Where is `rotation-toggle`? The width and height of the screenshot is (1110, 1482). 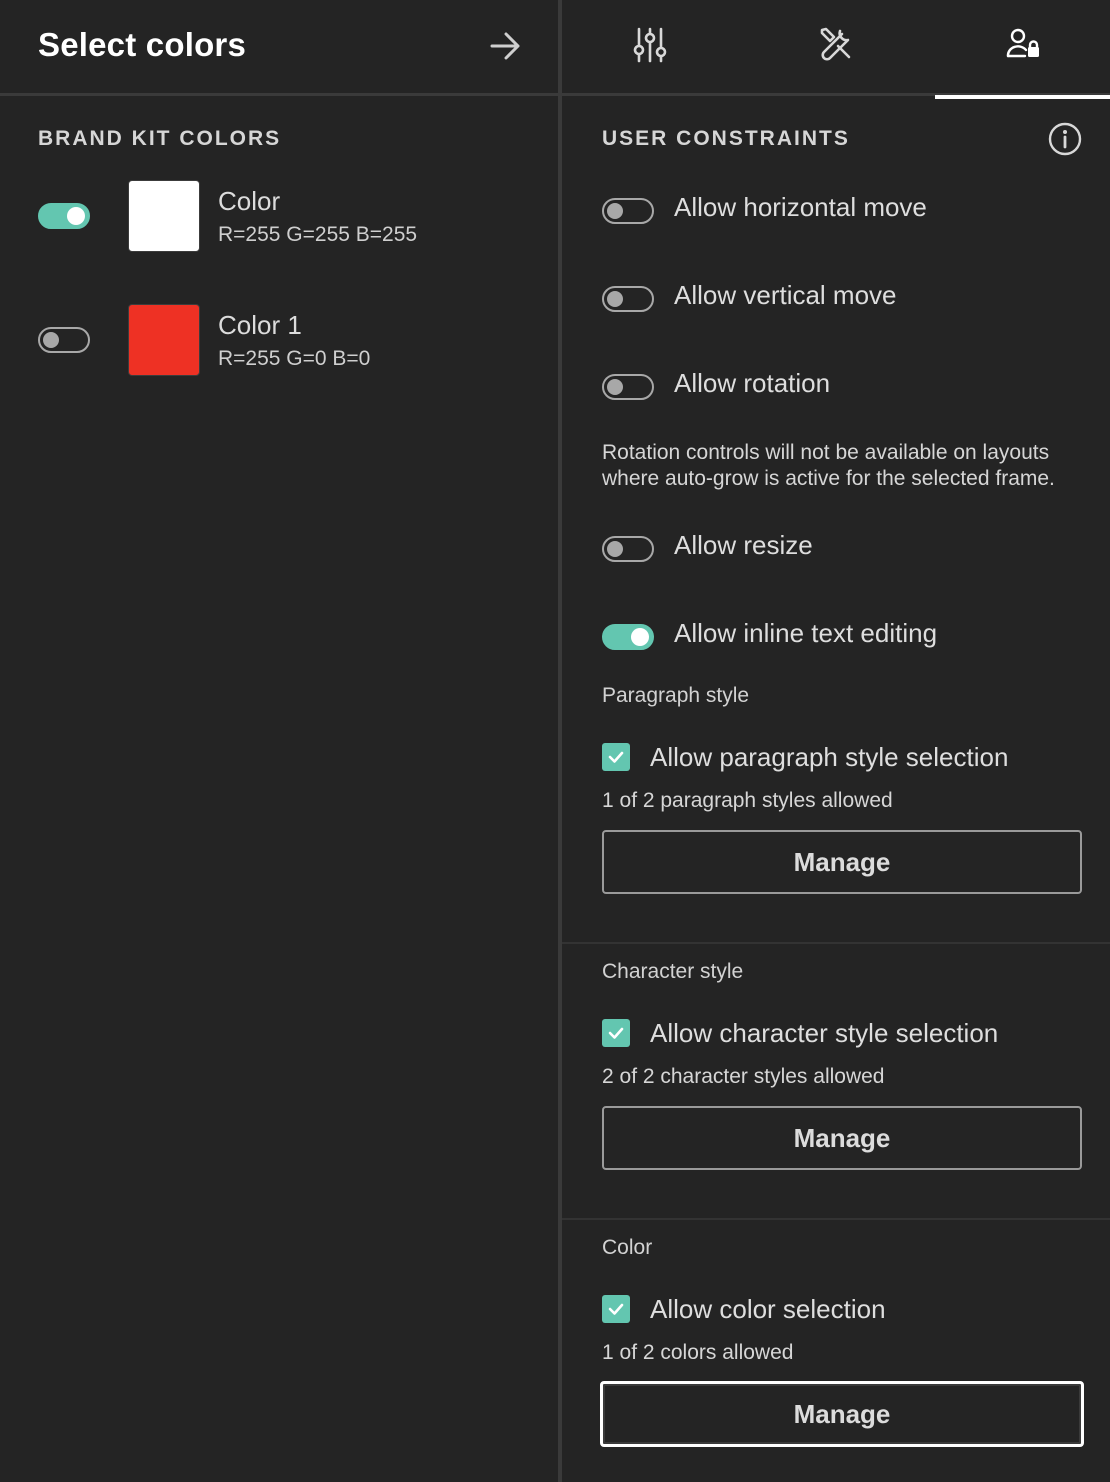
rotation-toggle is located at coordinates (628, 387).